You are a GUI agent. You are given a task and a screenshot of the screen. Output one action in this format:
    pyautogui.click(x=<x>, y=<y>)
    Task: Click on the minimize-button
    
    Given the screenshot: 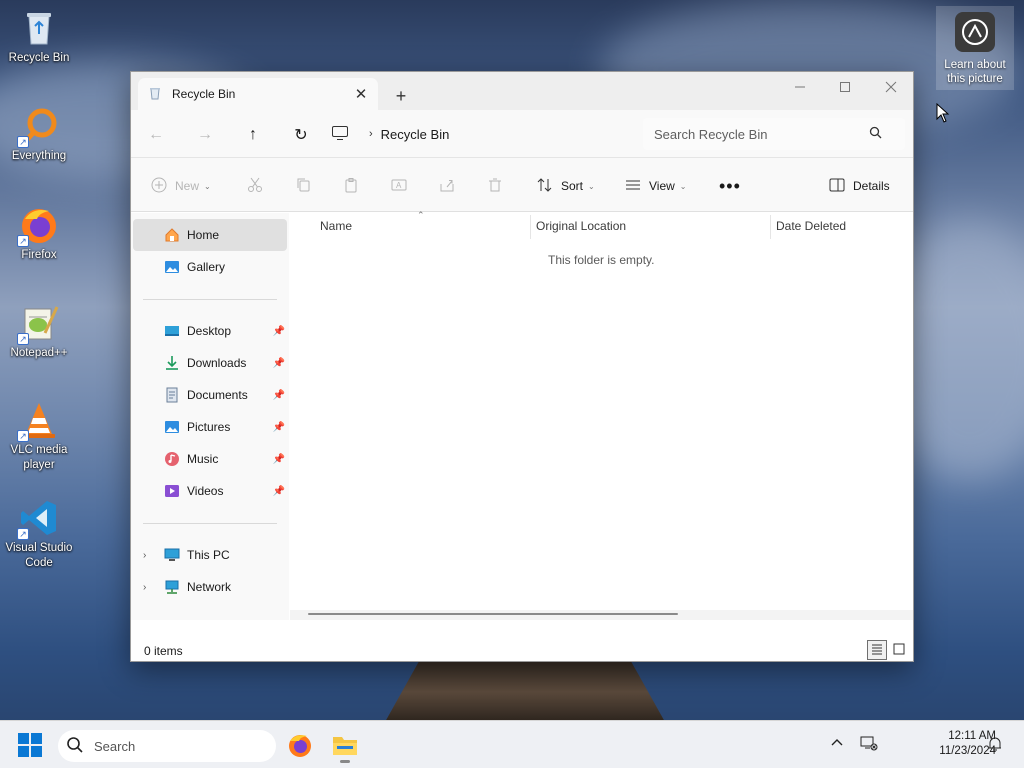 What is the action you would take?
    pyautogui.click(x=800, y=87)
    